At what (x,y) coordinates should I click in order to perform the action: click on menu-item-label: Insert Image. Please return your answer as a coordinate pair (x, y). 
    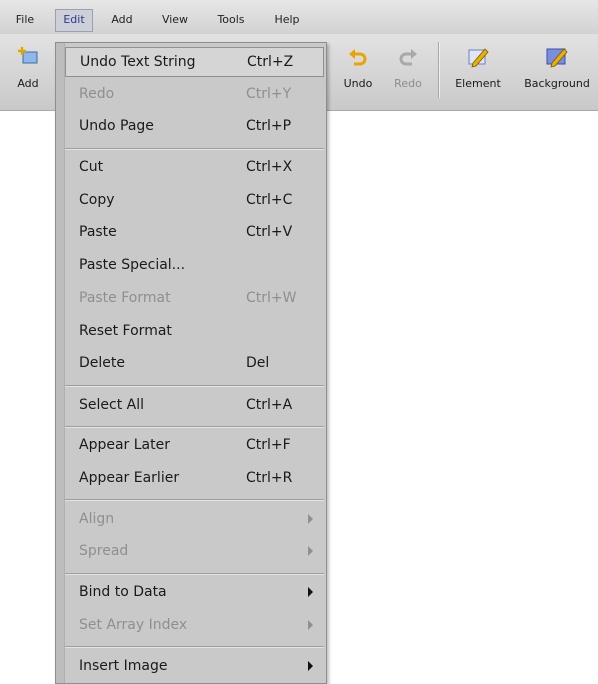
    Looking at the image, I should click on (123, 666).